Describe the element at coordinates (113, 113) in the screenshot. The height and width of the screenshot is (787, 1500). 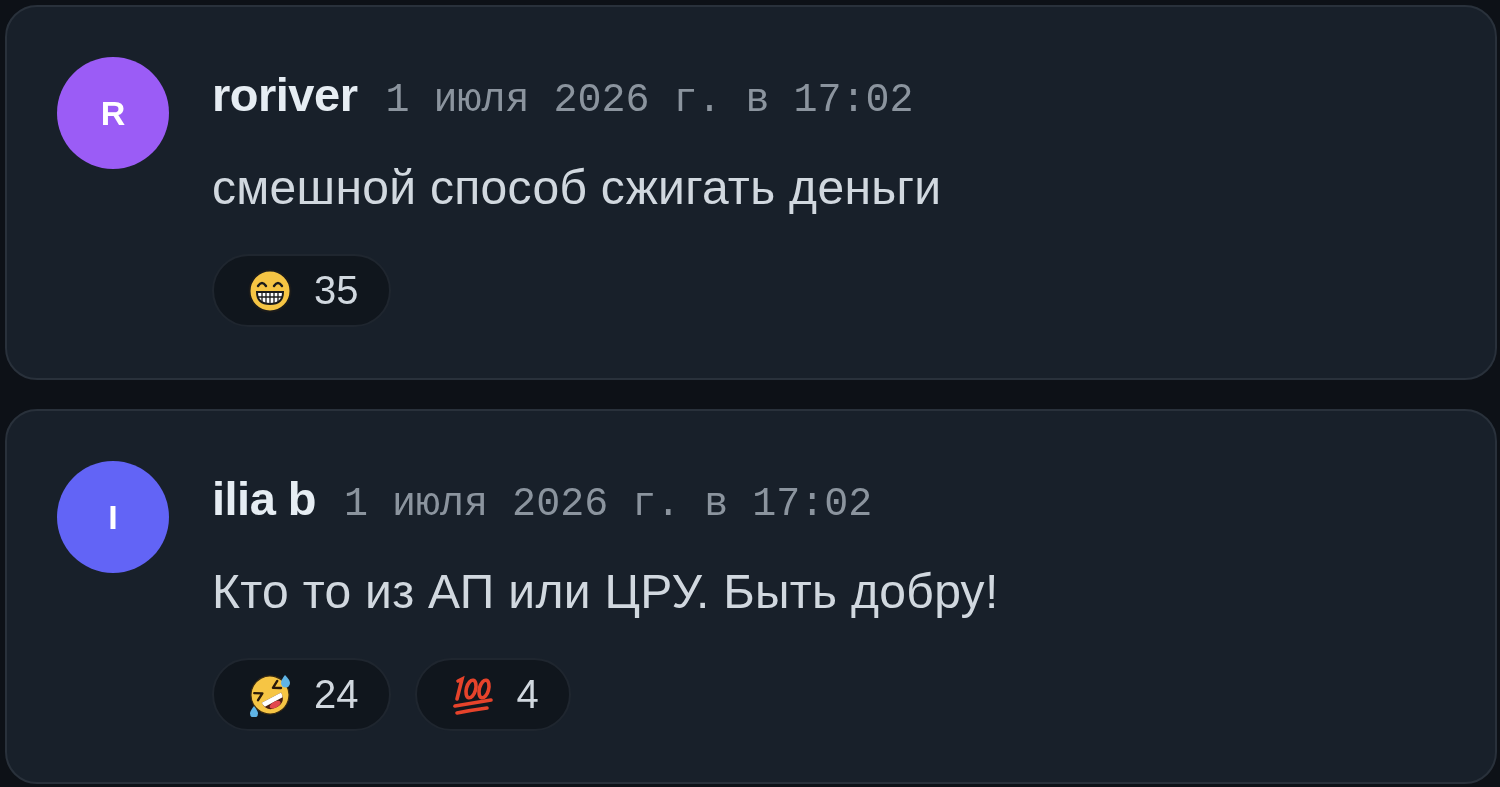
I see `user-avatar: R` at that location.